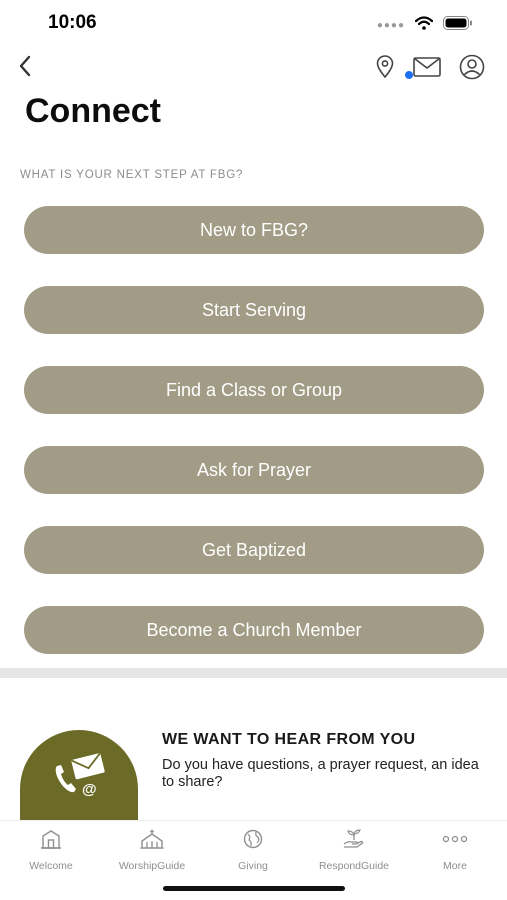 Image resolution: width=507 pixels, height=900 pixels. I want to click on tab-worshipguide: WorshipGuide, so click(152, 850).